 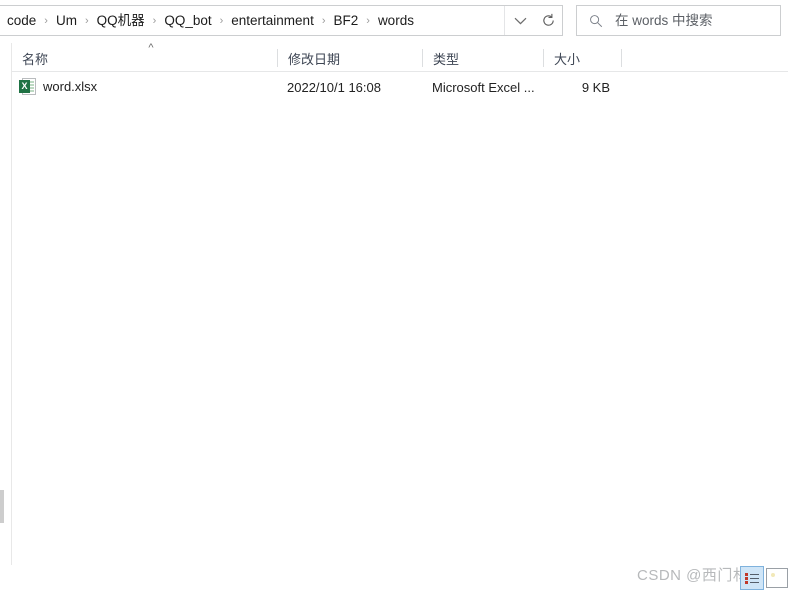 I want to click on breadcrumb-item-6: words, so click(x=396, y=21).